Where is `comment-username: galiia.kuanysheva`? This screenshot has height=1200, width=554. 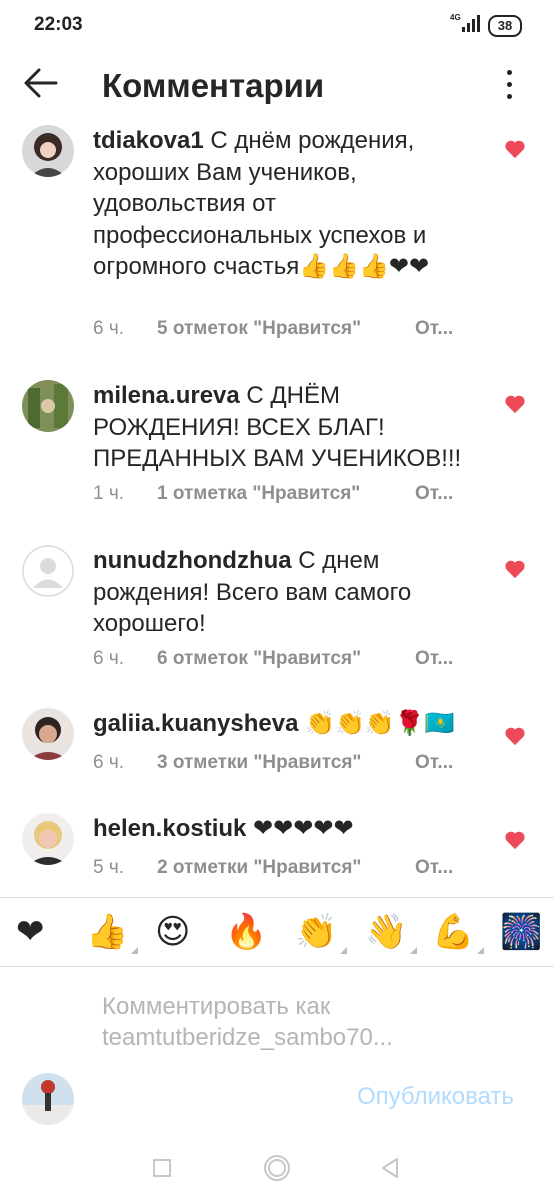
comment-username: galiia.kuanysheva is located at coordinates (195, 723).